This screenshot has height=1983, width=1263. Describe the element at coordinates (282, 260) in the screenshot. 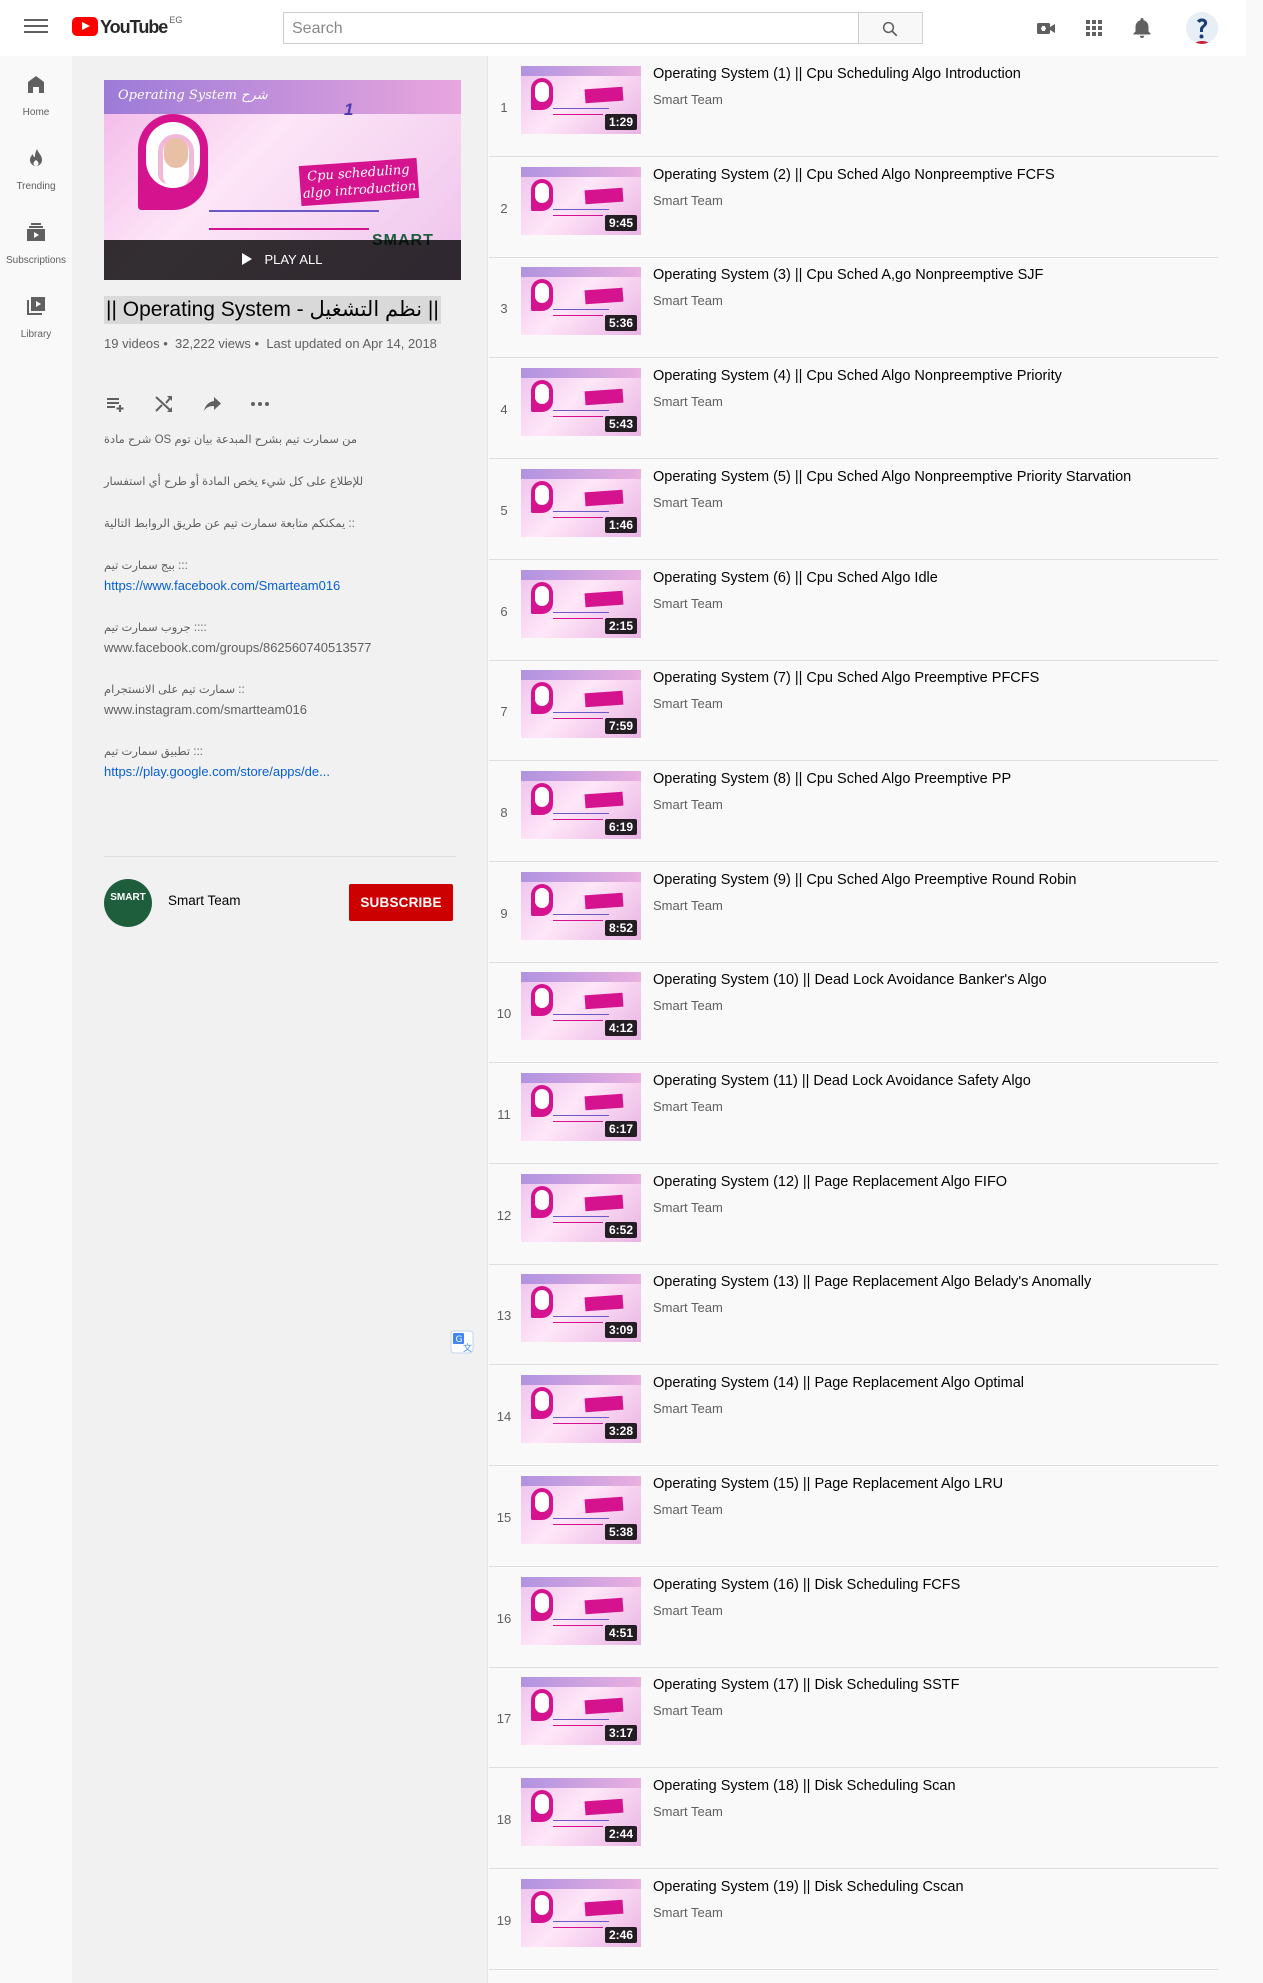

I see `play-all-button: PLAY ALL` at that location.